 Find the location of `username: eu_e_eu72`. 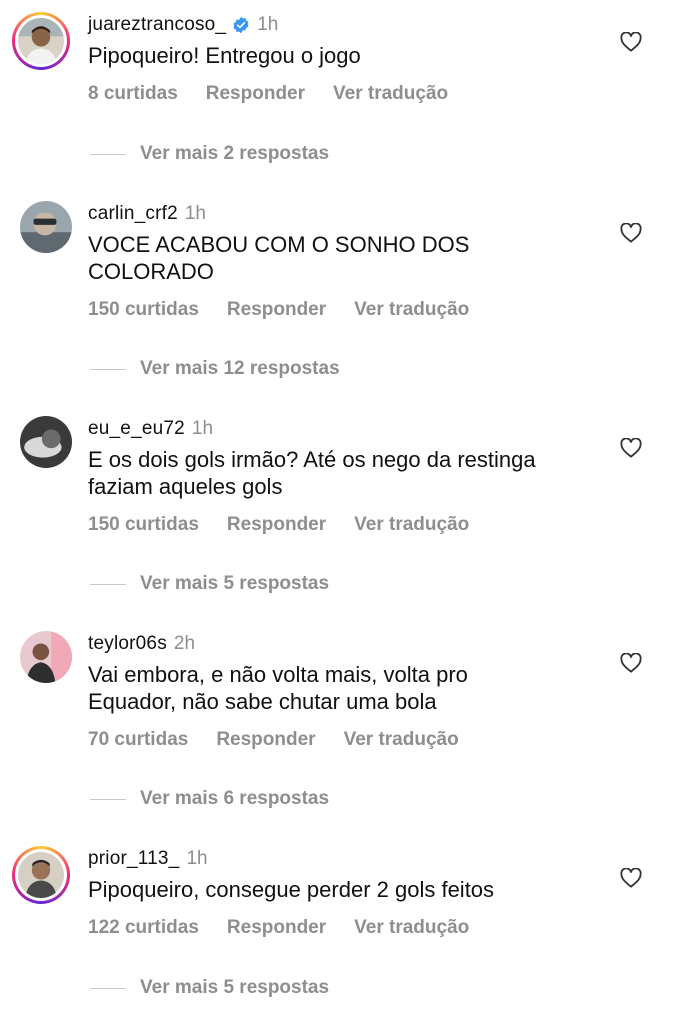

username: eu_e_eu72 is located at coordinates (136, 429).